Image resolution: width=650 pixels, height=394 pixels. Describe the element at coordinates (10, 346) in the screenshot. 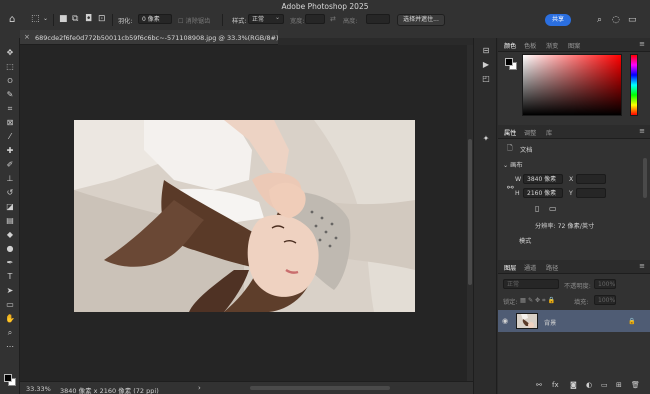

I see `more-tools-icon: ⋯` at that location.